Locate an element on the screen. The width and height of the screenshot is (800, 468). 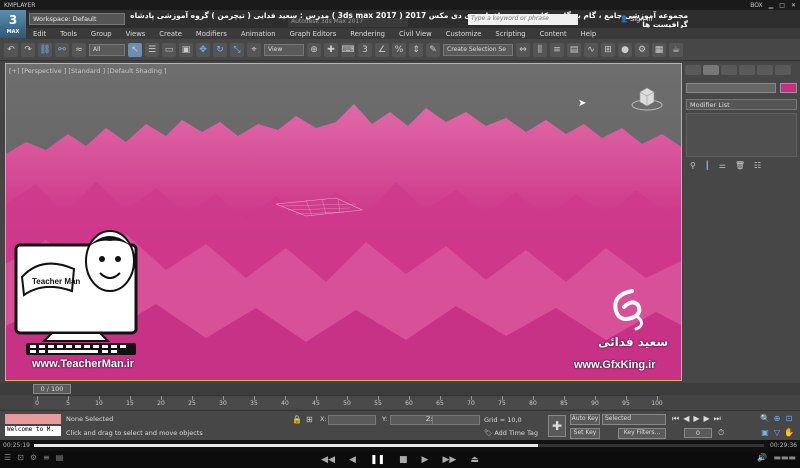
set-key-button: Set Key is located at coordinates (585, 433).